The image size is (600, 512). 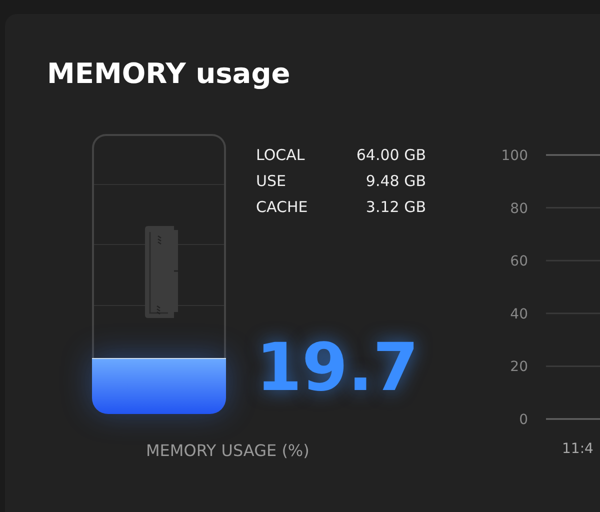 What do you see at coordinates (519, 367) in the screenshot?
I see `y-tick-label: 20` at bounding box center [519, 367].